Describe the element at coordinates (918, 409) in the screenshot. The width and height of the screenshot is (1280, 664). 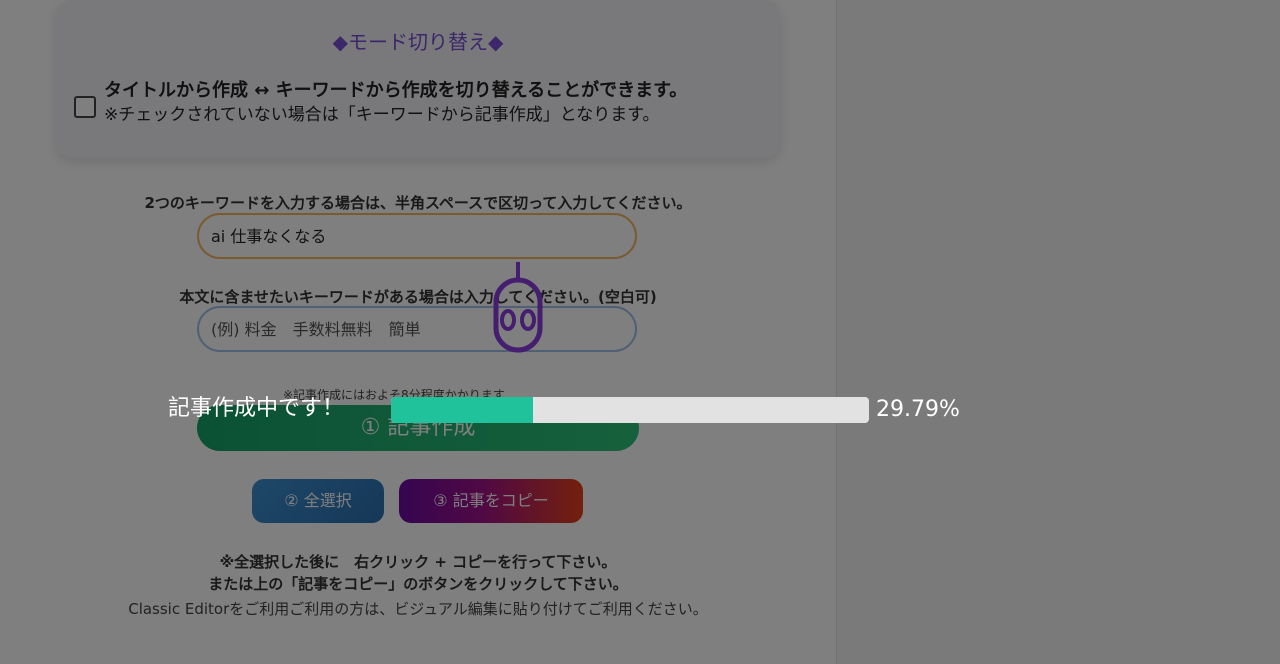
I see `progress-percent: 29.79%` at that location.